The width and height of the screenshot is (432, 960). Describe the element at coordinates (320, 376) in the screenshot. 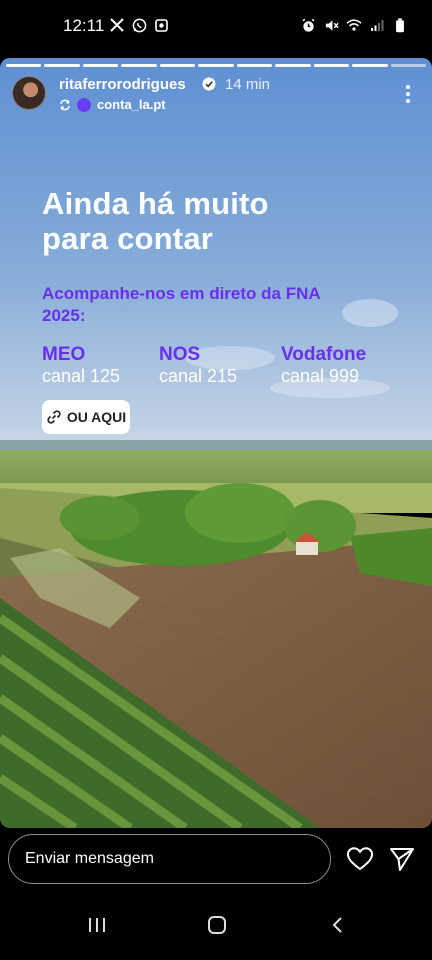

I see `channel-number: canal 999` at that location.